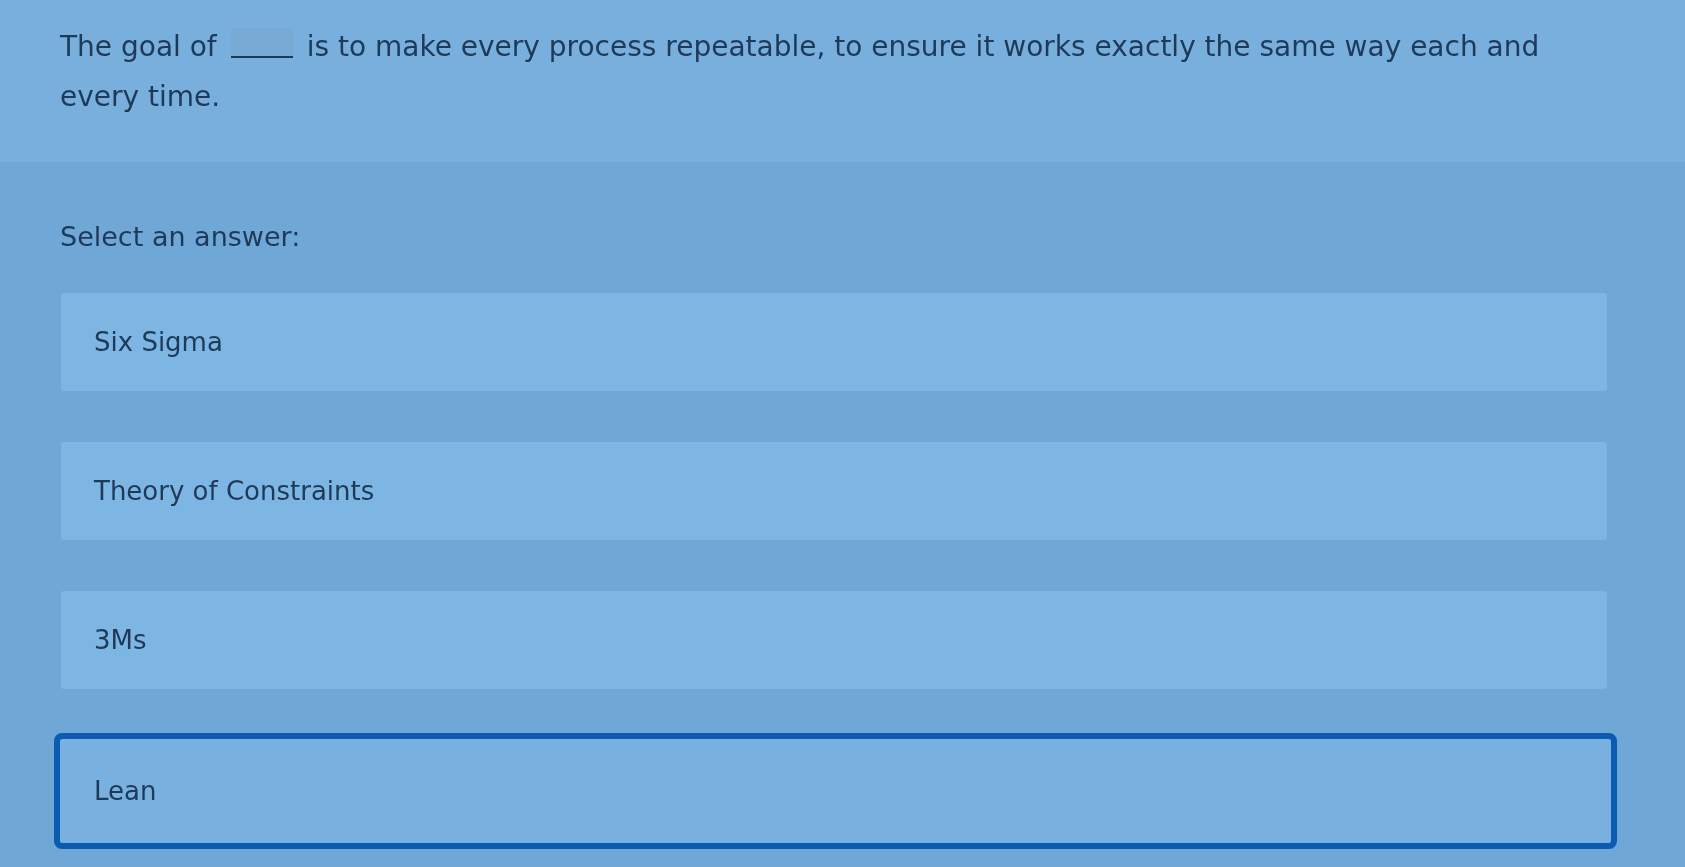  What do you see at coordinates (834, 342) in the screenshot?
I see `answer-option: Six Sigma` at bounding box center [834, 342].